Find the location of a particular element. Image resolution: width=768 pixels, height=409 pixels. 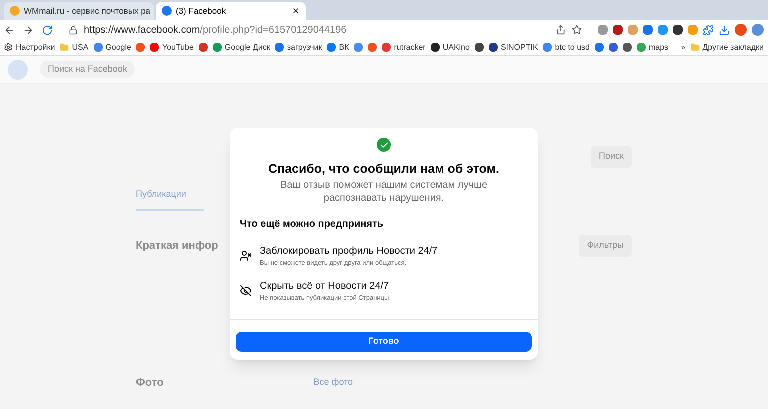

address-bar: https://www.facebook.com/profile.php?id=61570129044196 is located at coordinates (325, 30).